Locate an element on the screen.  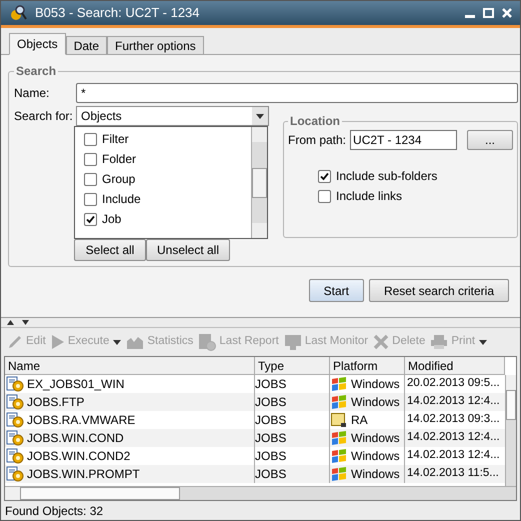
chart-icon is located at coordinates (135, 342).